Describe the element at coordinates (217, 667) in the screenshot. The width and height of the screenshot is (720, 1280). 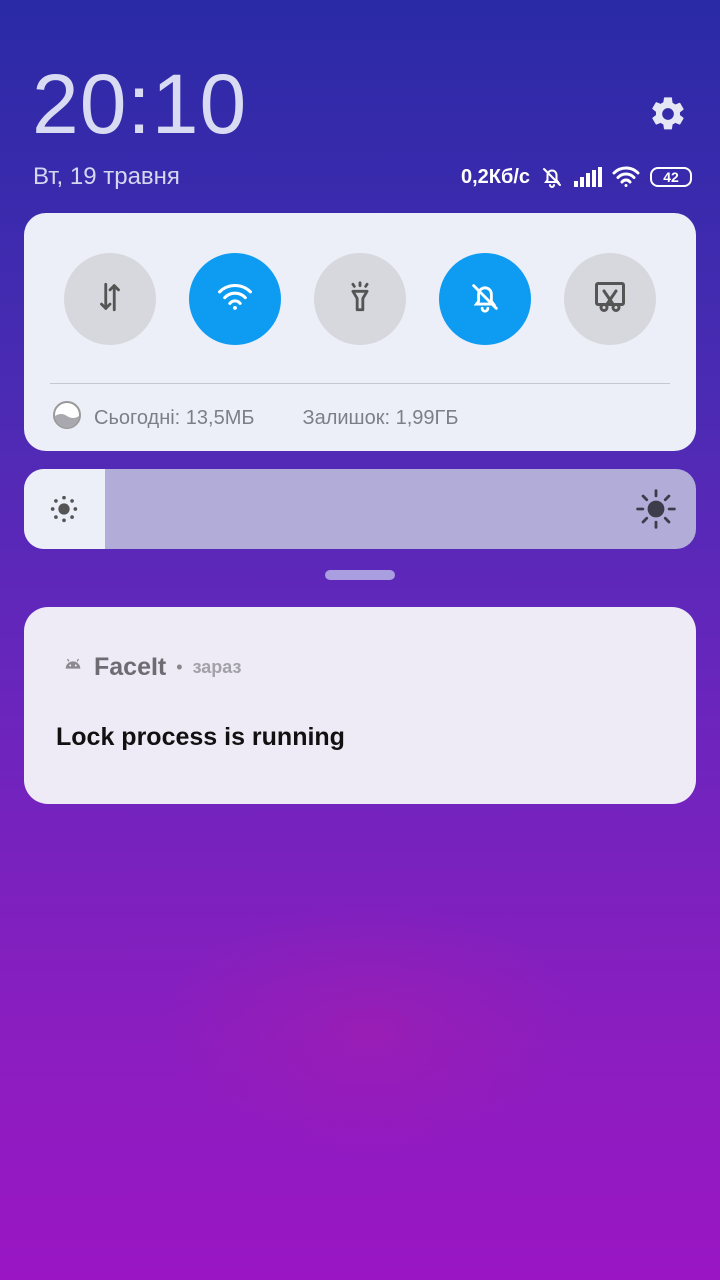
I see `notification-time: зараз` at that location.